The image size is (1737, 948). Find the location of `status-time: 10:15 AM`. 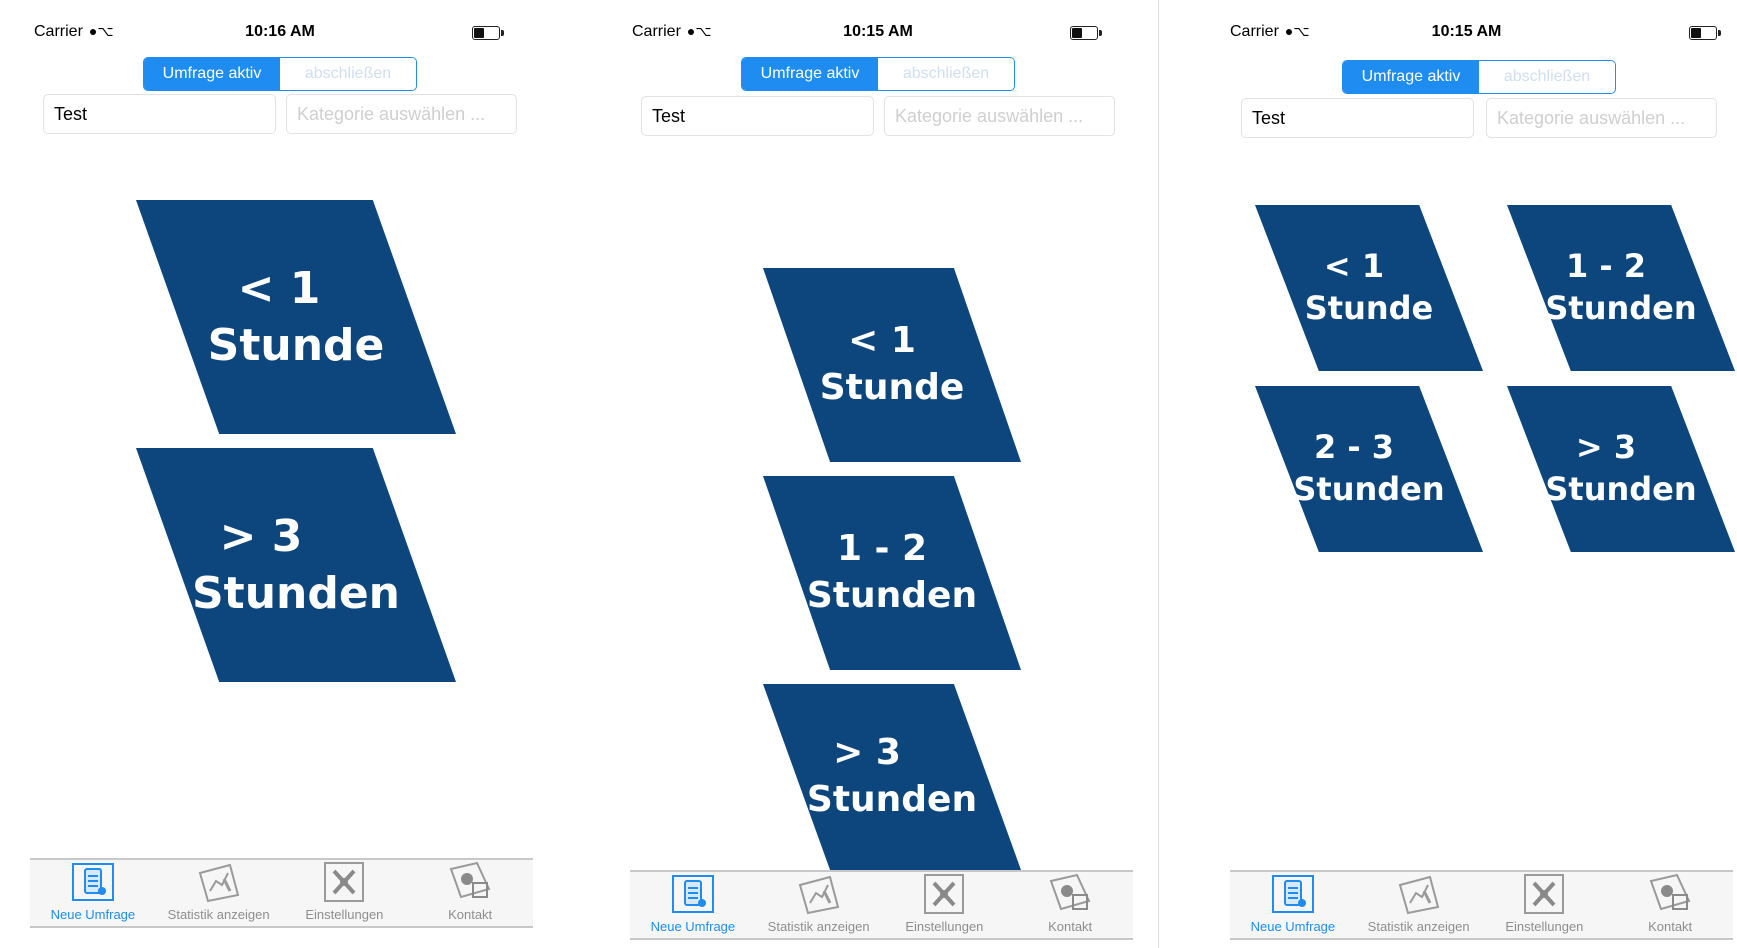

status-time: 10:15 AM is located at coordinates (1466, 31).